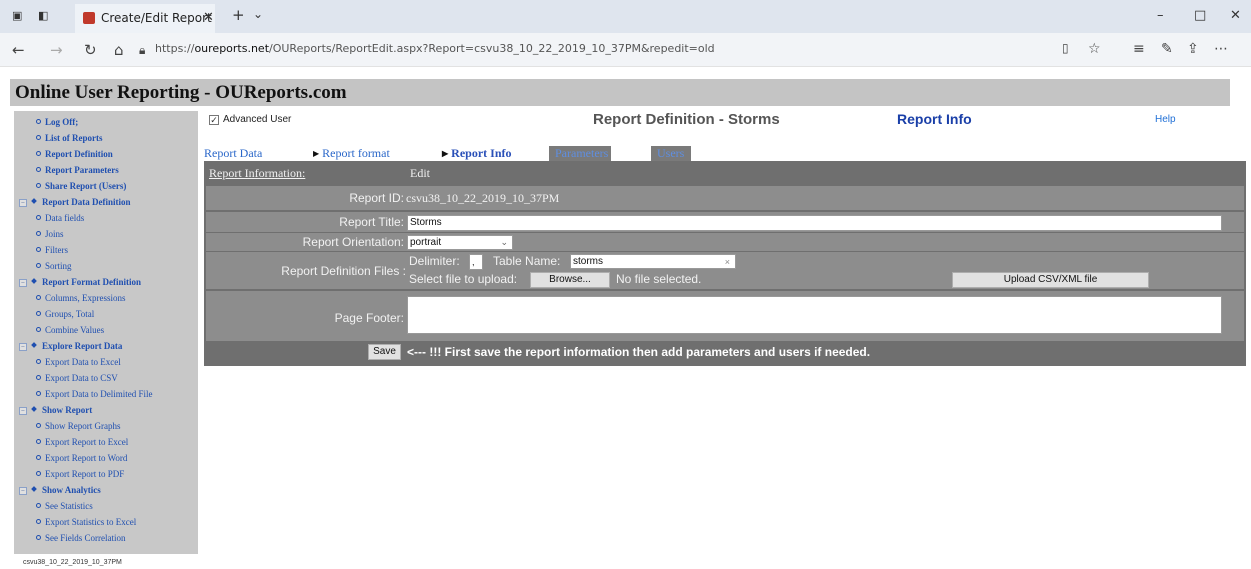 The height and width of the screenshot is (569, 1251). Describe the element at coordinates (181, 92) in the screenshot. I see `app-title: Online User Reporting - OUReports.com` at that location.